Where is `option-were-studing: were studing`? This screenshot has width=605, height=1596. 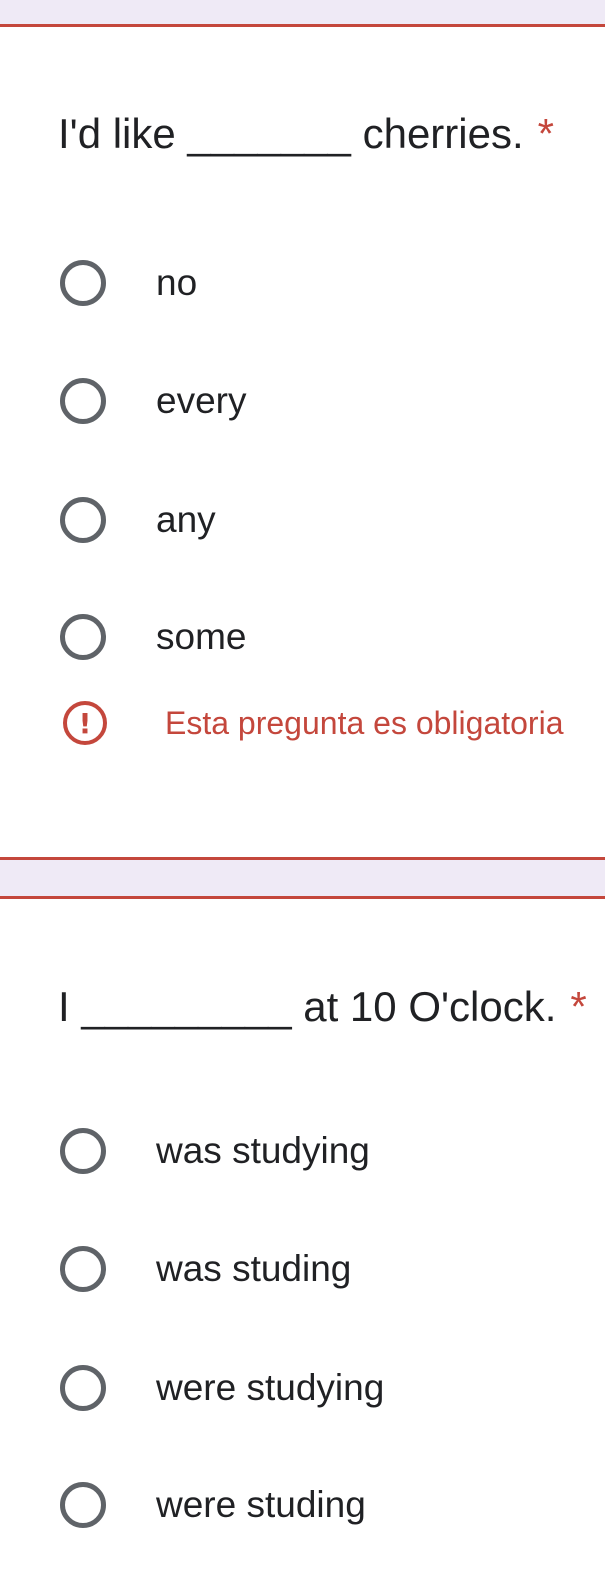 option-were-studing: were studing is located at coordinates (213, 1505).